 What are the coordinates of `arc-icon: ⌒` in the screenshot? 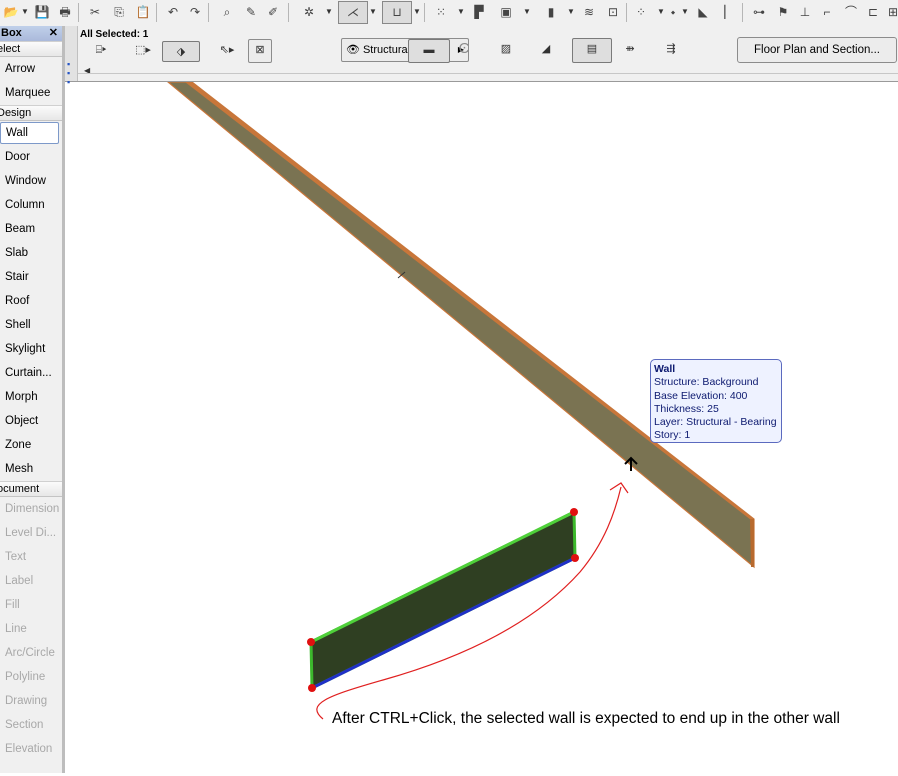 It's located at (851, 12).